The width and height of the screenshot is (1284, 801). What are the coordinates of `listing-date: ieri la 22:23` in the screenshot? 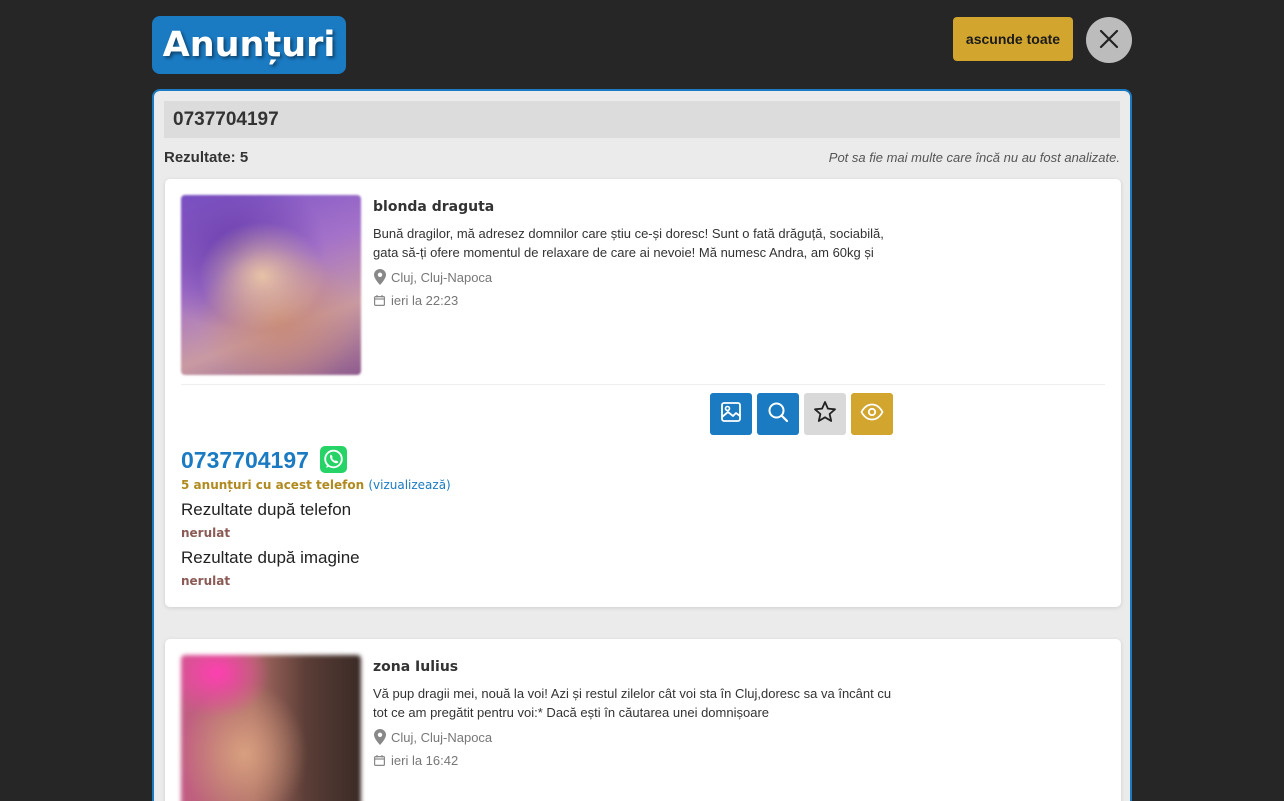 It's located at (415, 300).